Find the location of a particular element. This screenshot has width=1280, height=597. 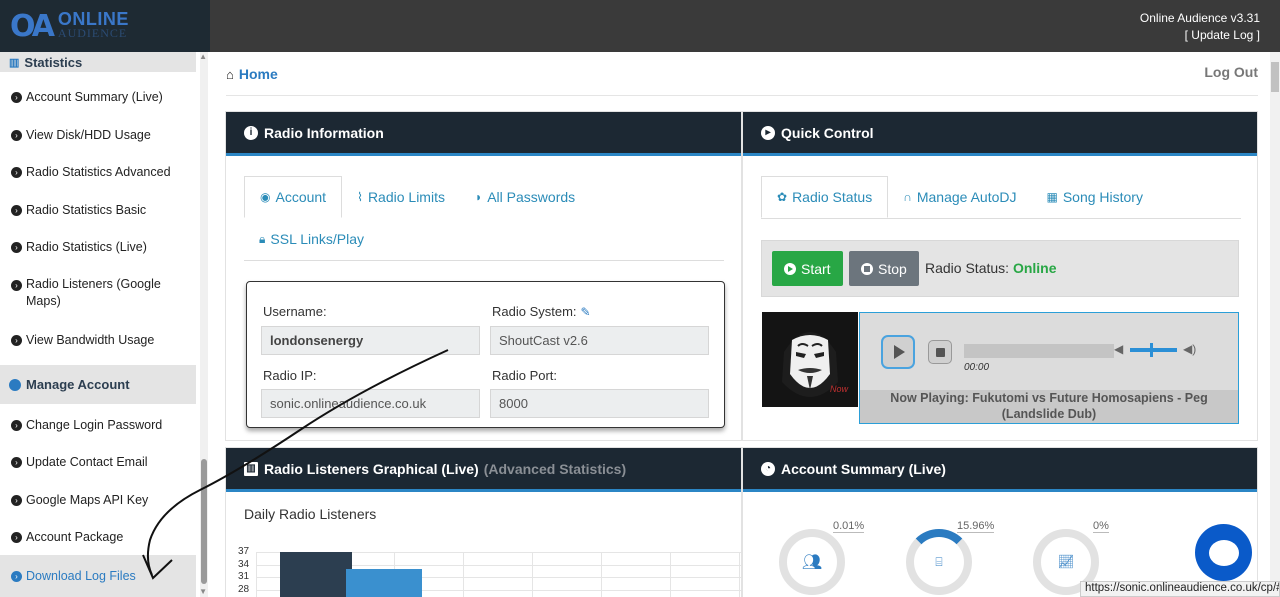

sidebar-item-account-package: › Account Package is located at coordinates (98, 537).